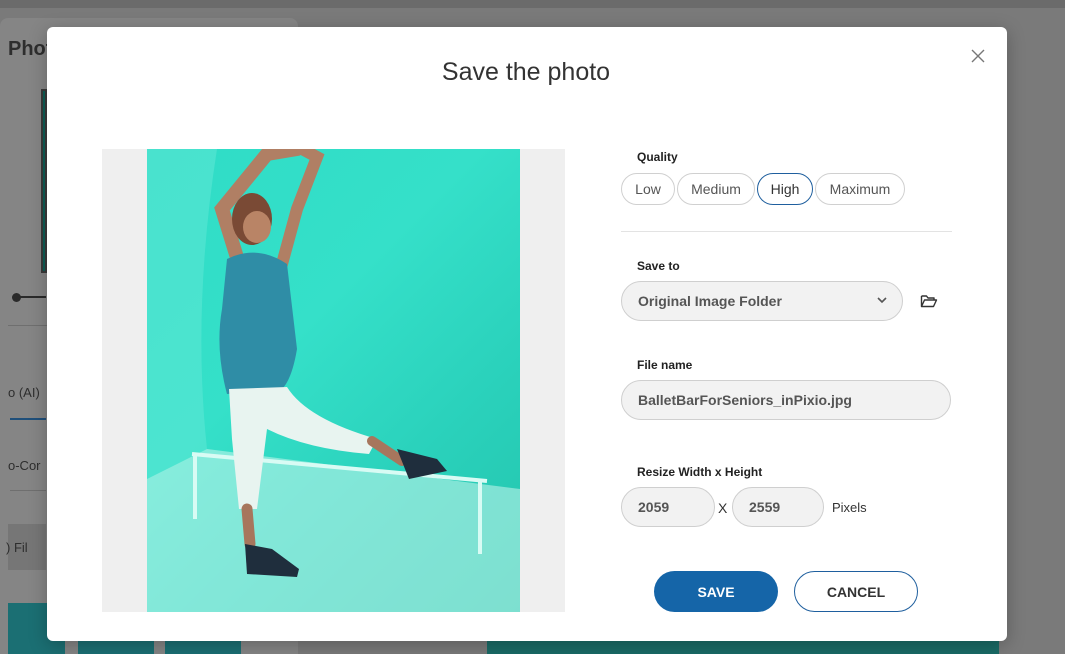  I want to click on background-tab-cor: o-Cor, so click(24, 465).